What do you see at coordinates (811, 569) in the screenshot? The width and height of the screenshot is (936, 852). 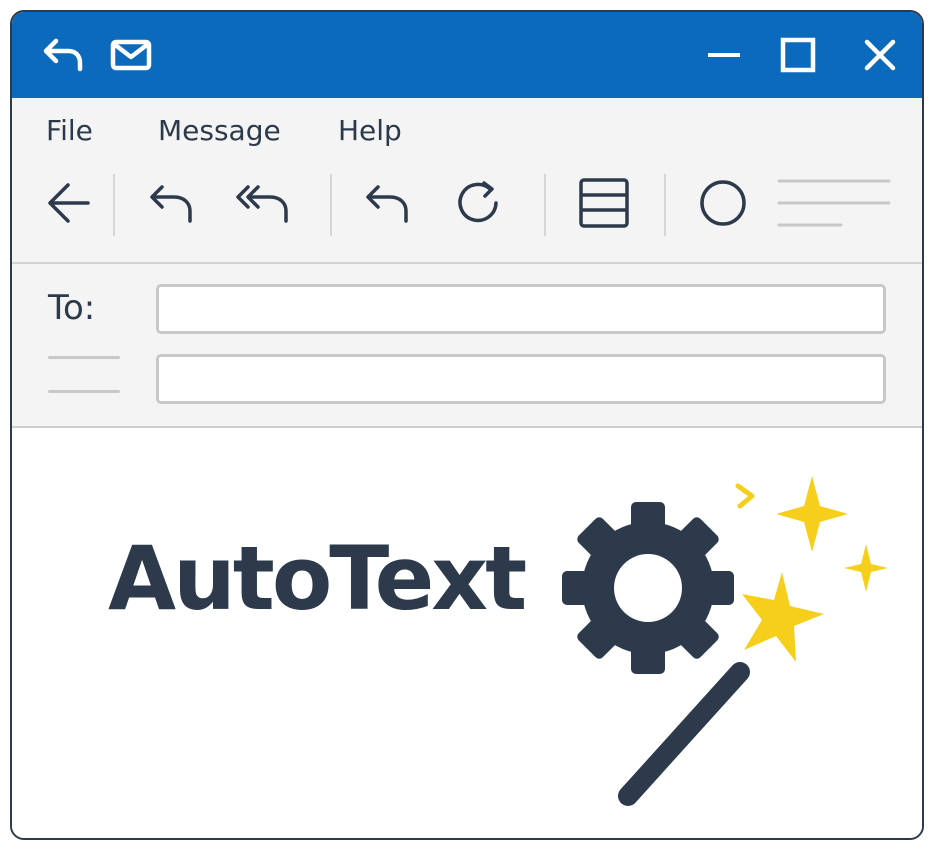 I see `sparkles-icon` at bounding box center [811, 569].